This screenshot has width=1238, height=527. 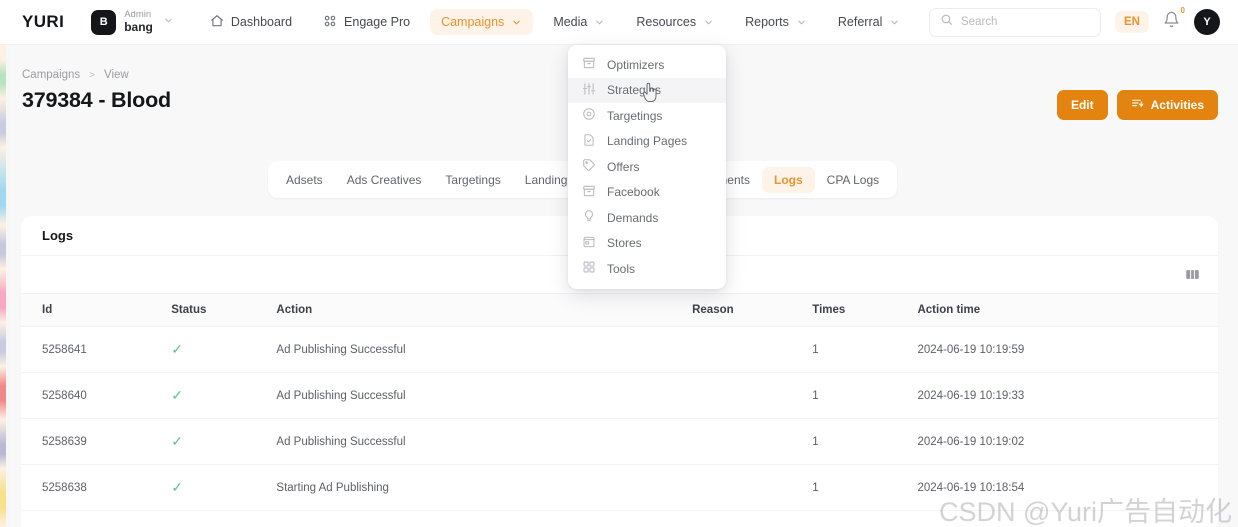 I want to click on menu-item-offers: Offers, so click(x=647, y=167).